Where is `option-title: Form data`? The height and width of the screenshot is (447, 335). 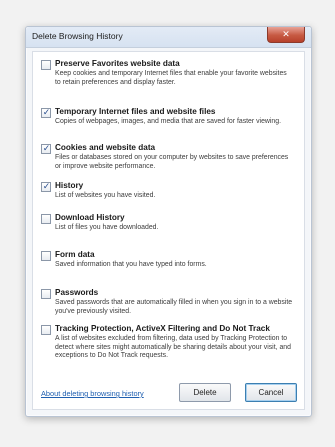
option-title: Form data is located at coordinates (75, 254).